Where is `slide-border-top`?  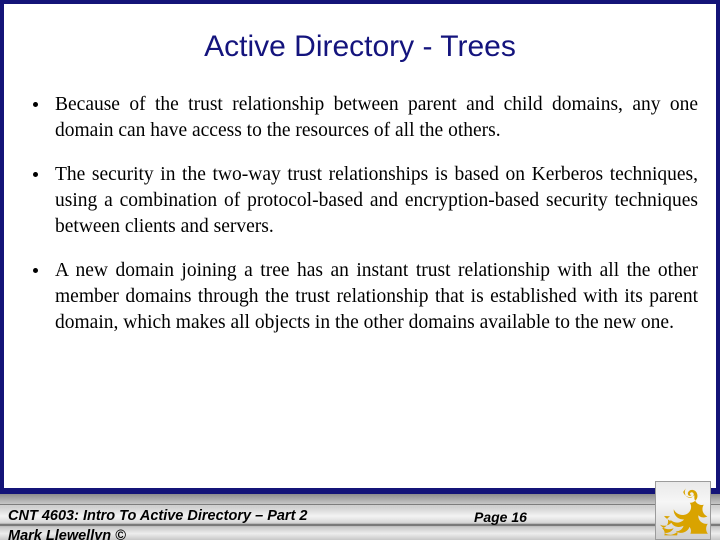 slide-border-top is located at coordinates (360, 2).